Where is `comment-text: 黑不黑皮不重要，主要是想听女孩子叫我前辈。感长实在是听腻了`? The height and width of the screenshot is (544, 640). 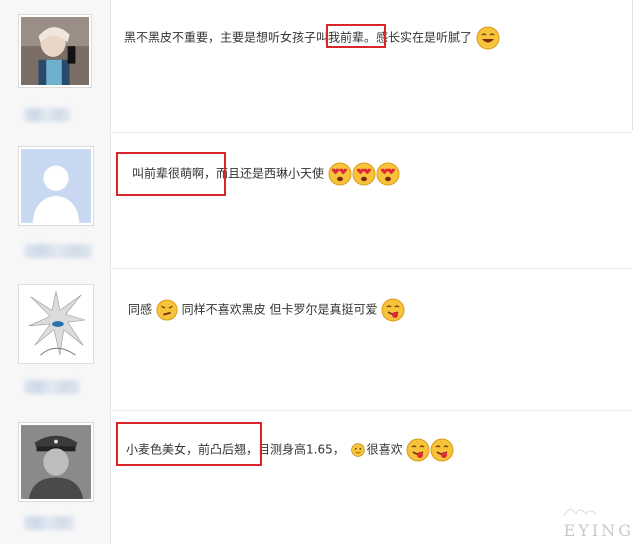 comment-text: 黑不黑皮不重要，主要是想听女孩子叫我前辈。感长实在是听腻了 is located at coordinates (312, 38).